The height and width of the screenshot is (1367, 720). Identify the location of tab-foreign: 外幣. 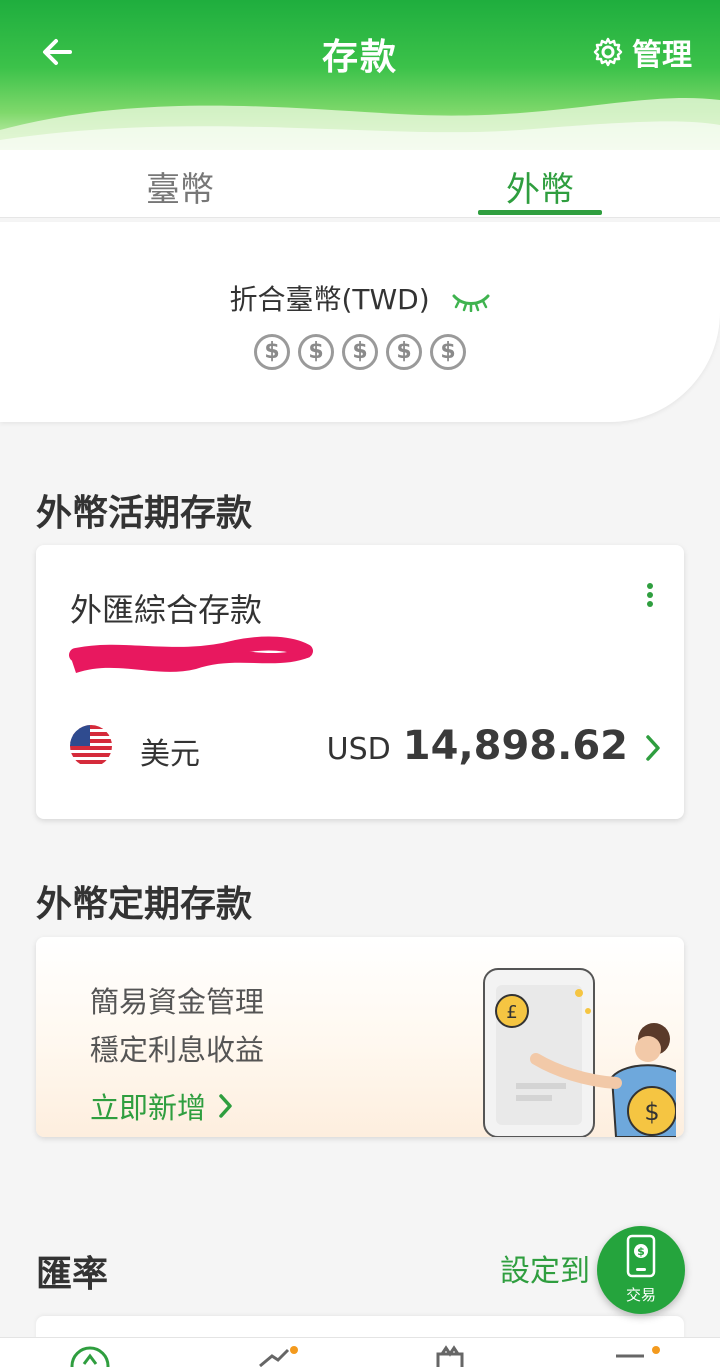
(540, 183).